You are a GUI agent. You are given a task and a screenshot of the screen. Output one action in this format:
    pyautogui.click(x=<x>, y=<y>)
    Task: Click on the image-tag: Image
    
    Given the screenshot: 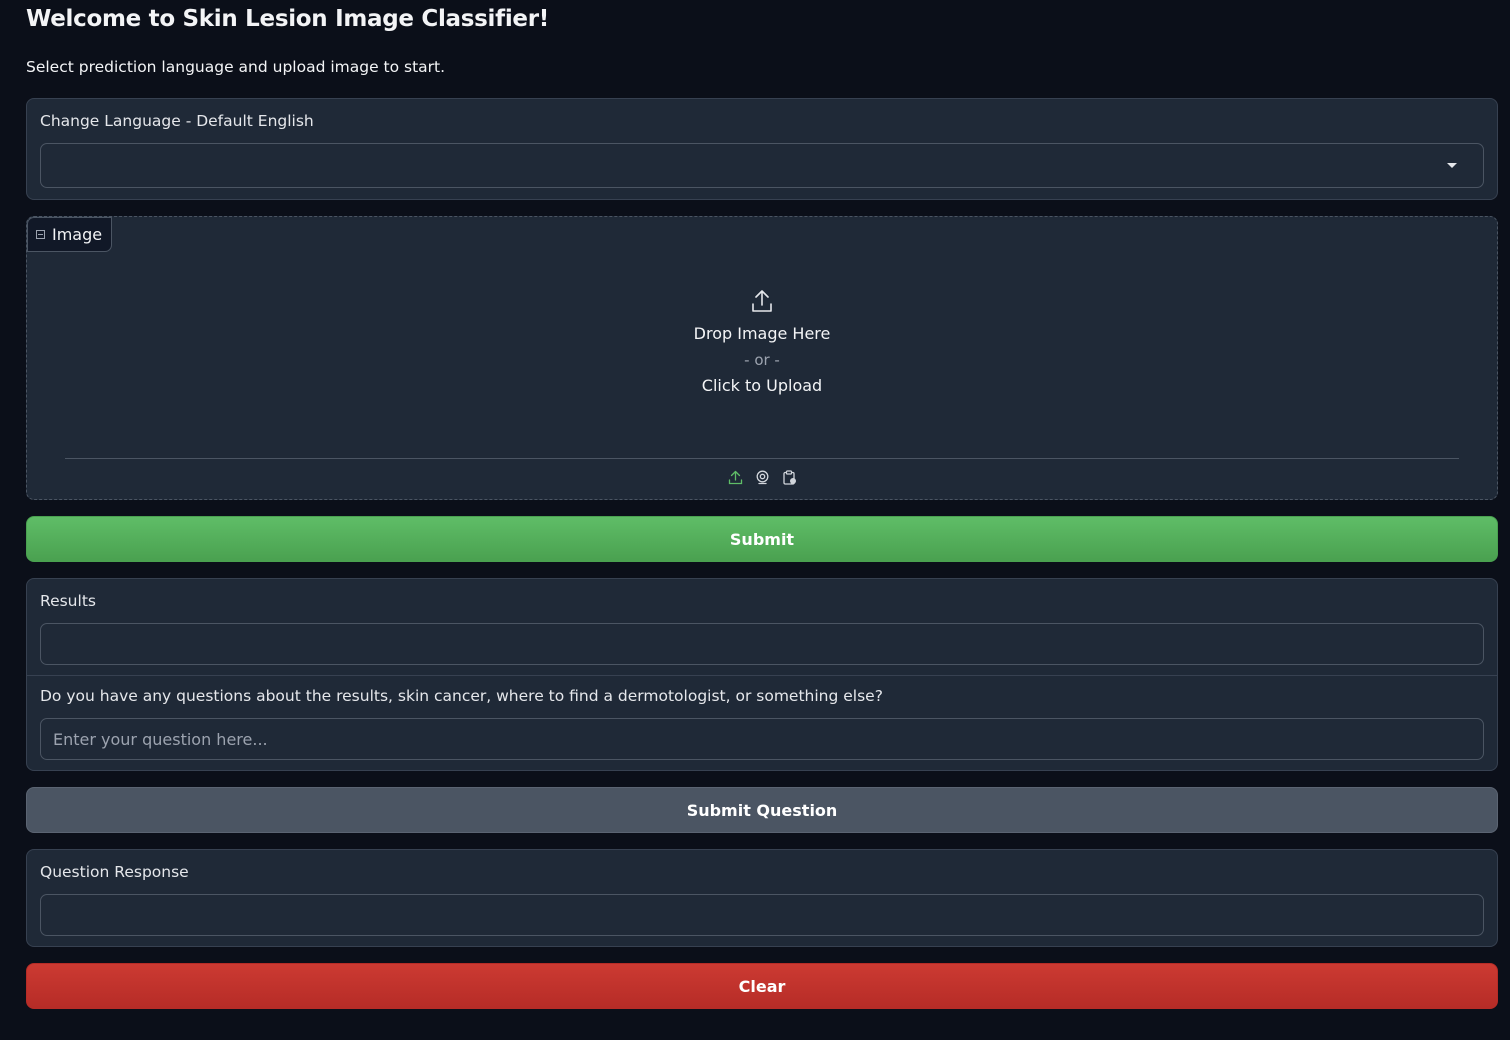 What is the action you would take?
    pyautogui.click(x=69, y=234)
    